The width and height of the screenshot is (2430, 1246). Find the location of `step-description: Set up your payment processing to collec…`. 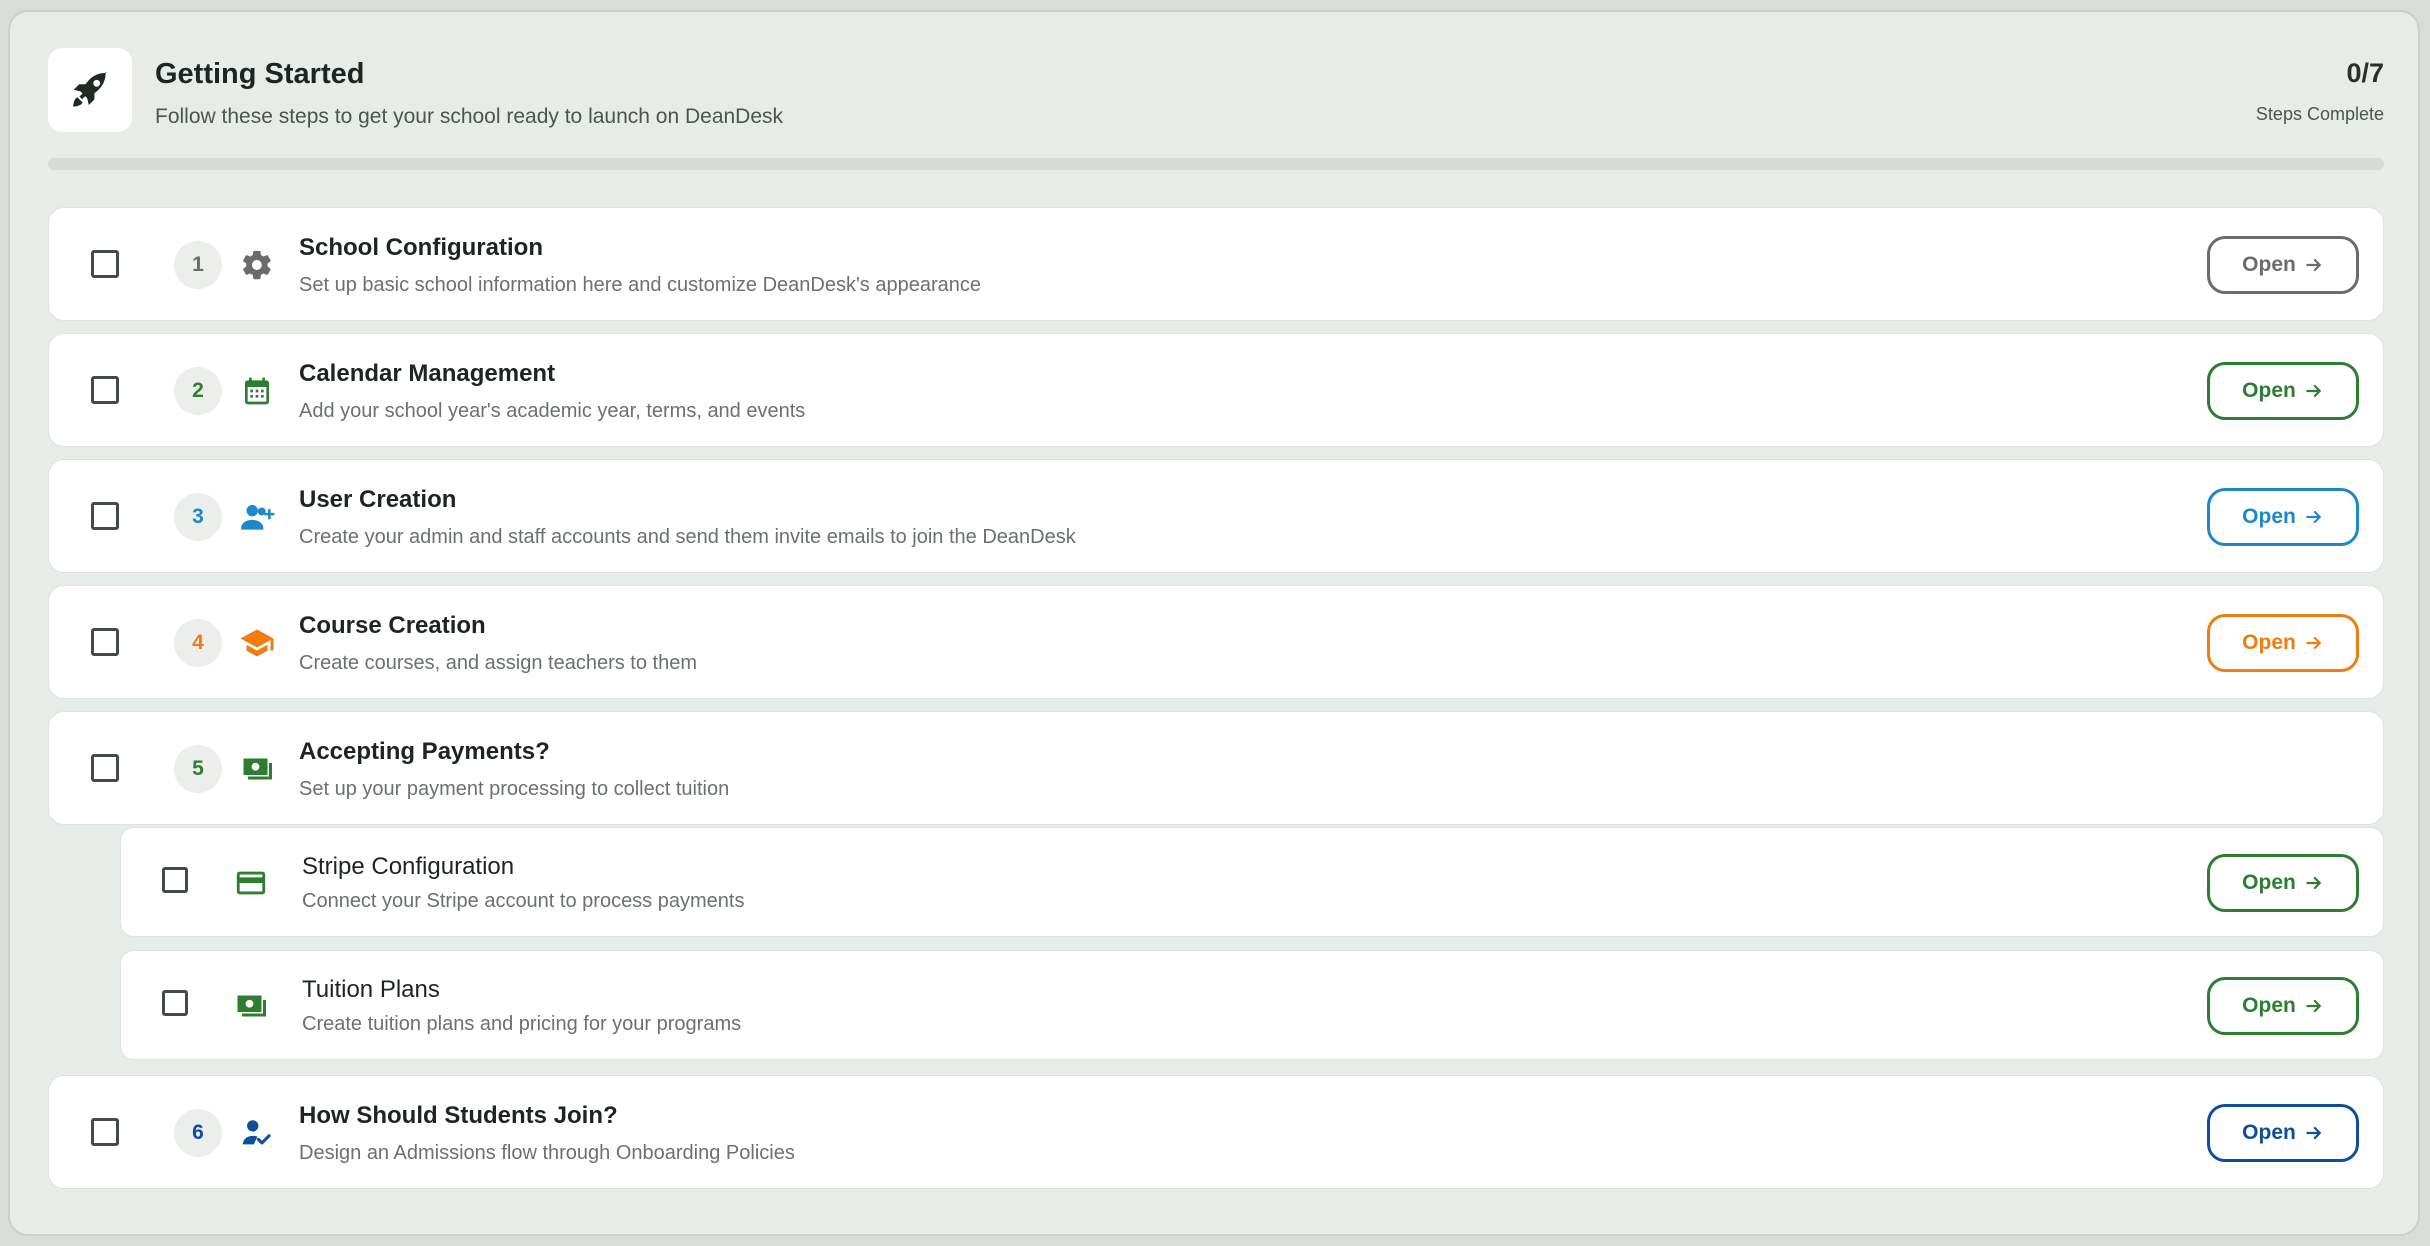

step-description: Set up your payment processing to collec… is located at coordinates (514, 789).